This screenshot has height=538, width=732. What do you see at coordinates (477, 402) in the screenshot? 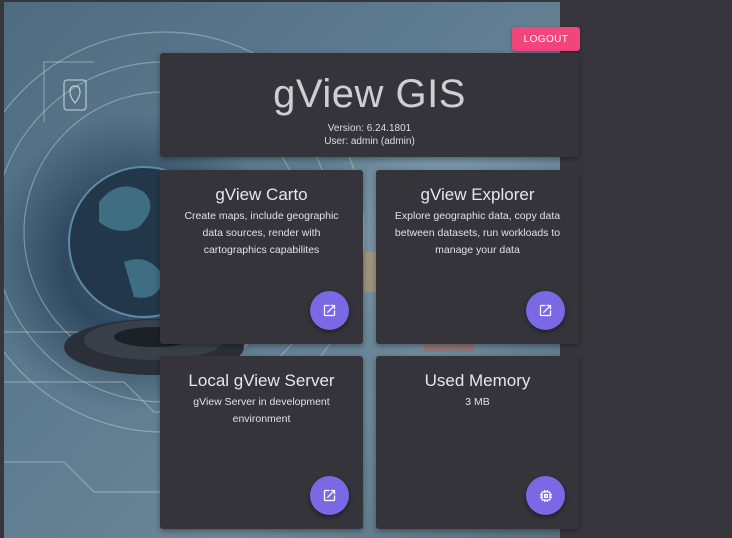
I see `memory-value: 3 MB` at bounding box center [477, 402].